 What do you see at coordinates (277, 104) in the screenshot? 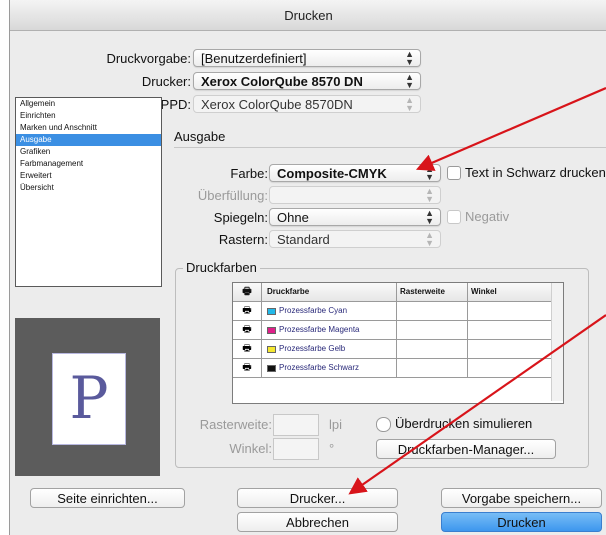
I see `ppd-value: Xerox ColorQube 8570DN` at bounding box center [277, 104].